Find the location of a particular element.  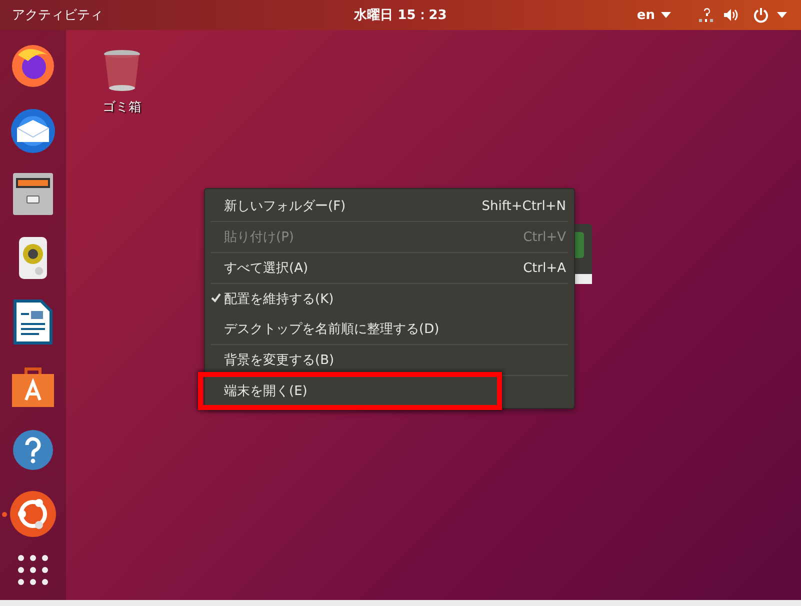

file-cabinet-icon is located at coordinates (33, 194).